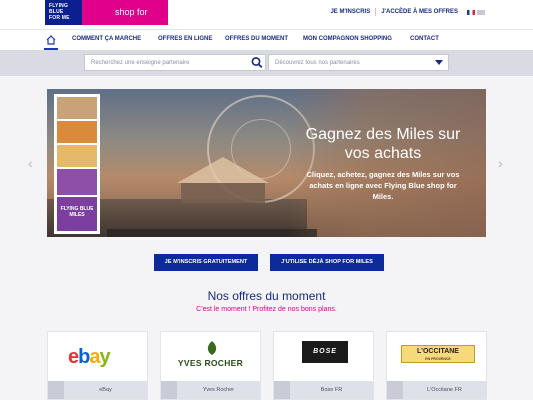 Image resolution: width=533 pixels, height=400 pixels. What do you see at coordinates (266, 296) in the screenshot?
I see `offers-section-title: Nos offres du moment` at bounding box center [266, 296].